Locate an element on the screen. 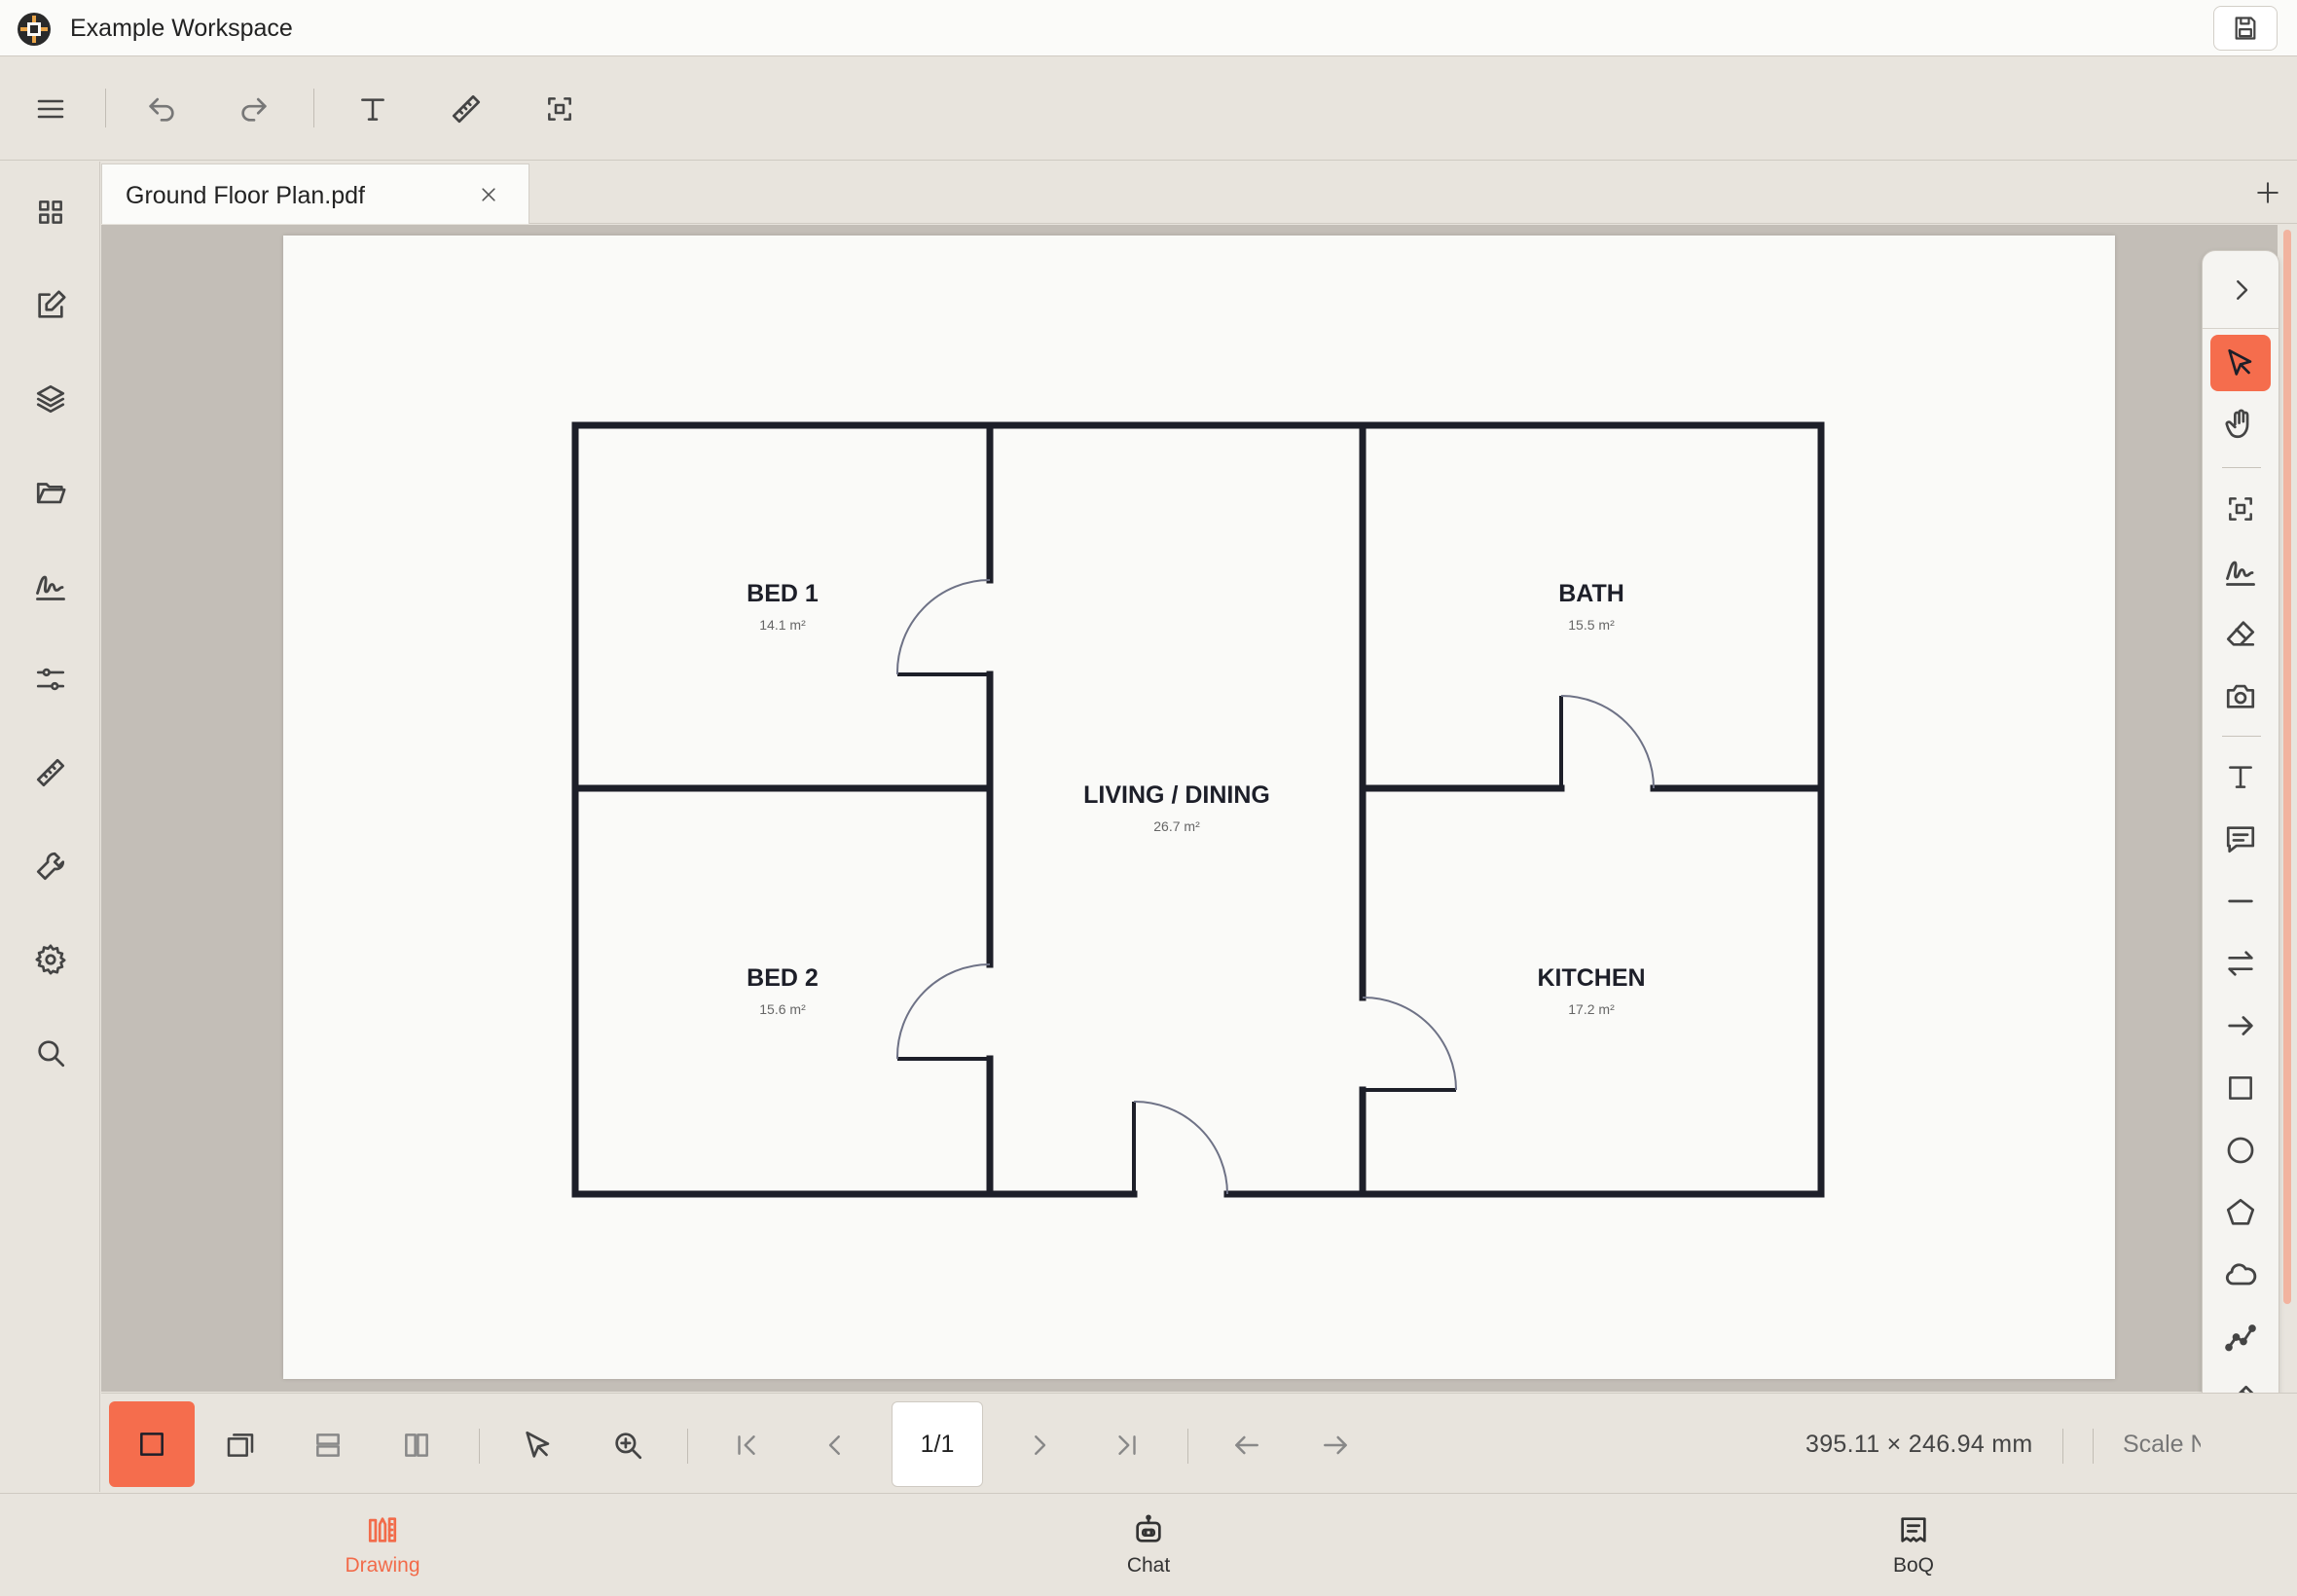 This screenshot has width=2297, height=1596. wrench-icon is located at coordinates (50, 866).